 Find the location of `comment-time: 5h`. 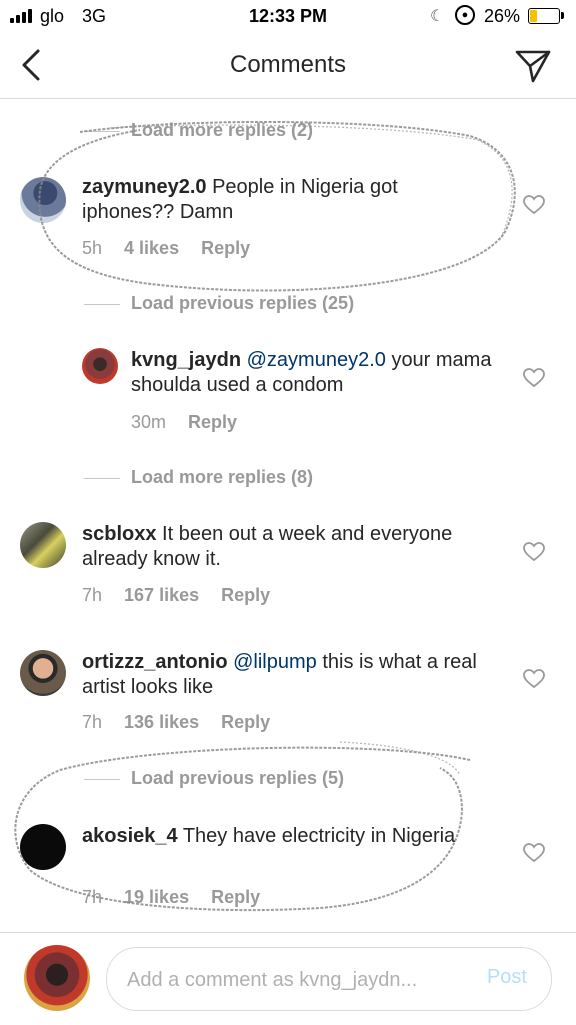

comment-time: 5h is located at coordinates (92, 248).